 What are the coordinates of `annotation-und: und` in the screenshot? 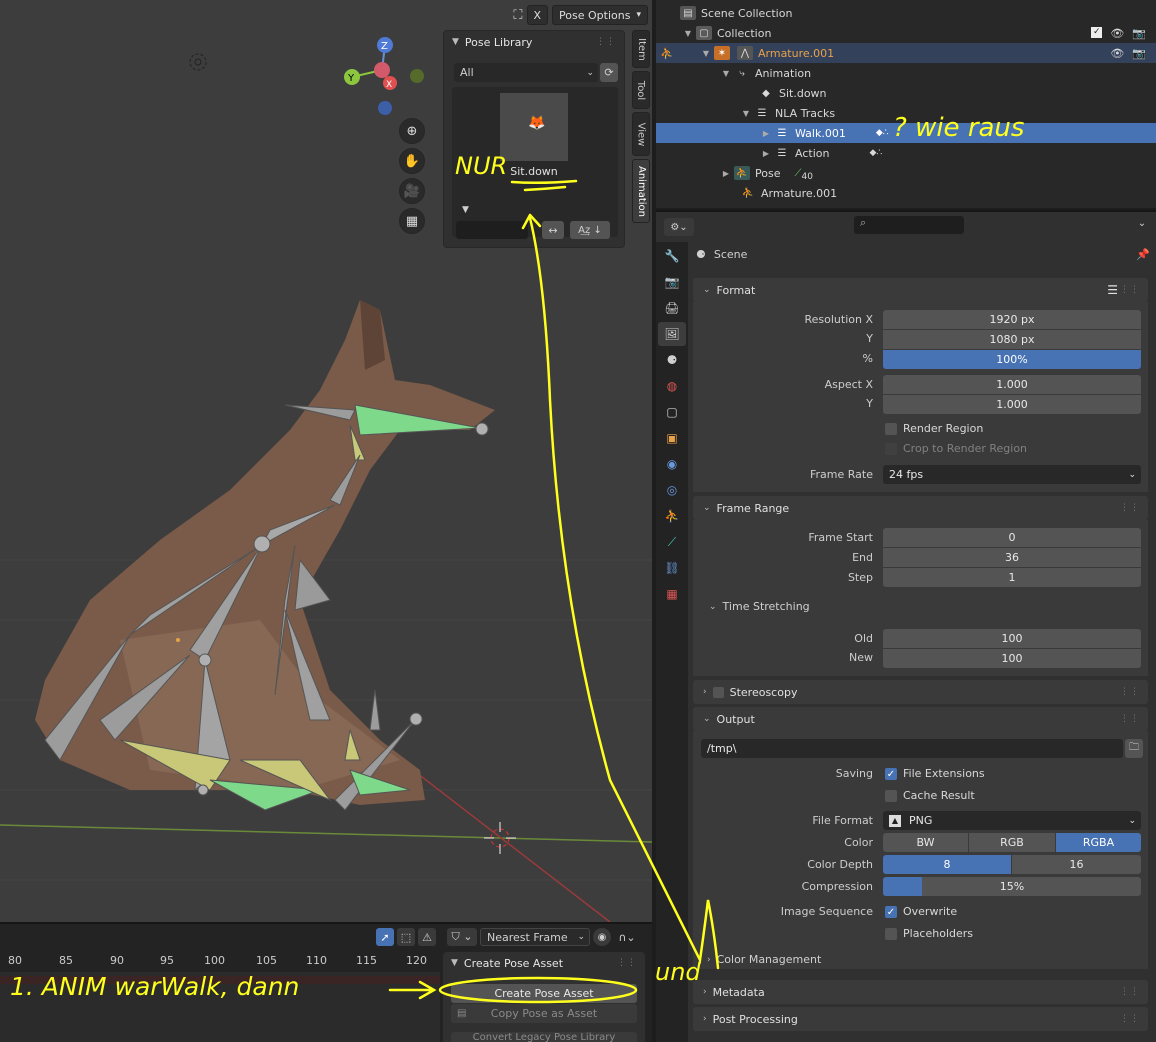 It's located at (678, 972).